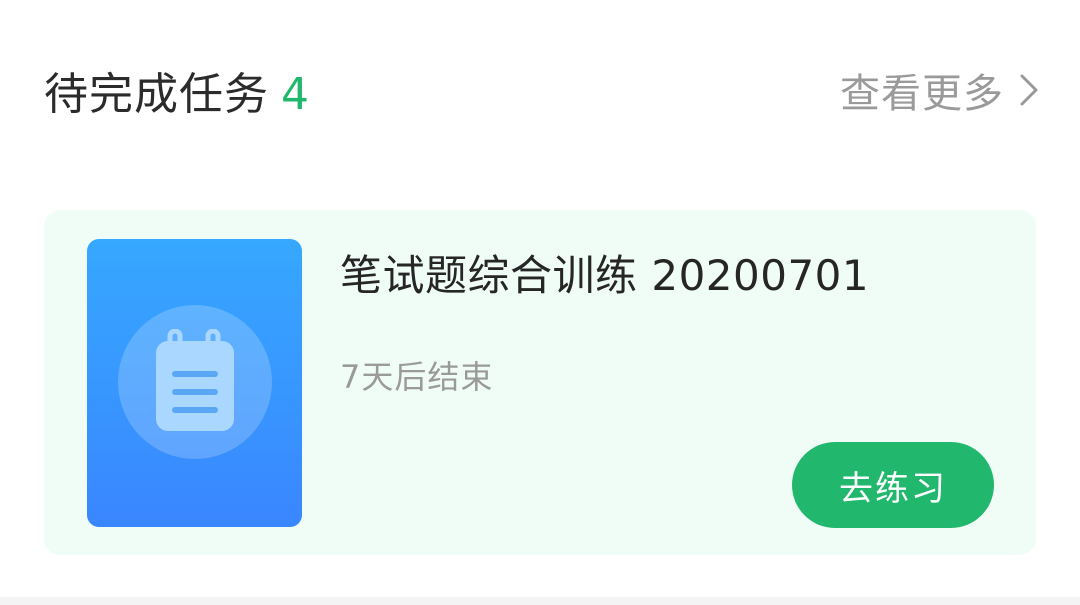 This screenshot has width=1080, height=605. What do you see at coordinates (1029, 90) in the screenshot?
I see `chevron-right-icon` at bounding box center [1029, 90].